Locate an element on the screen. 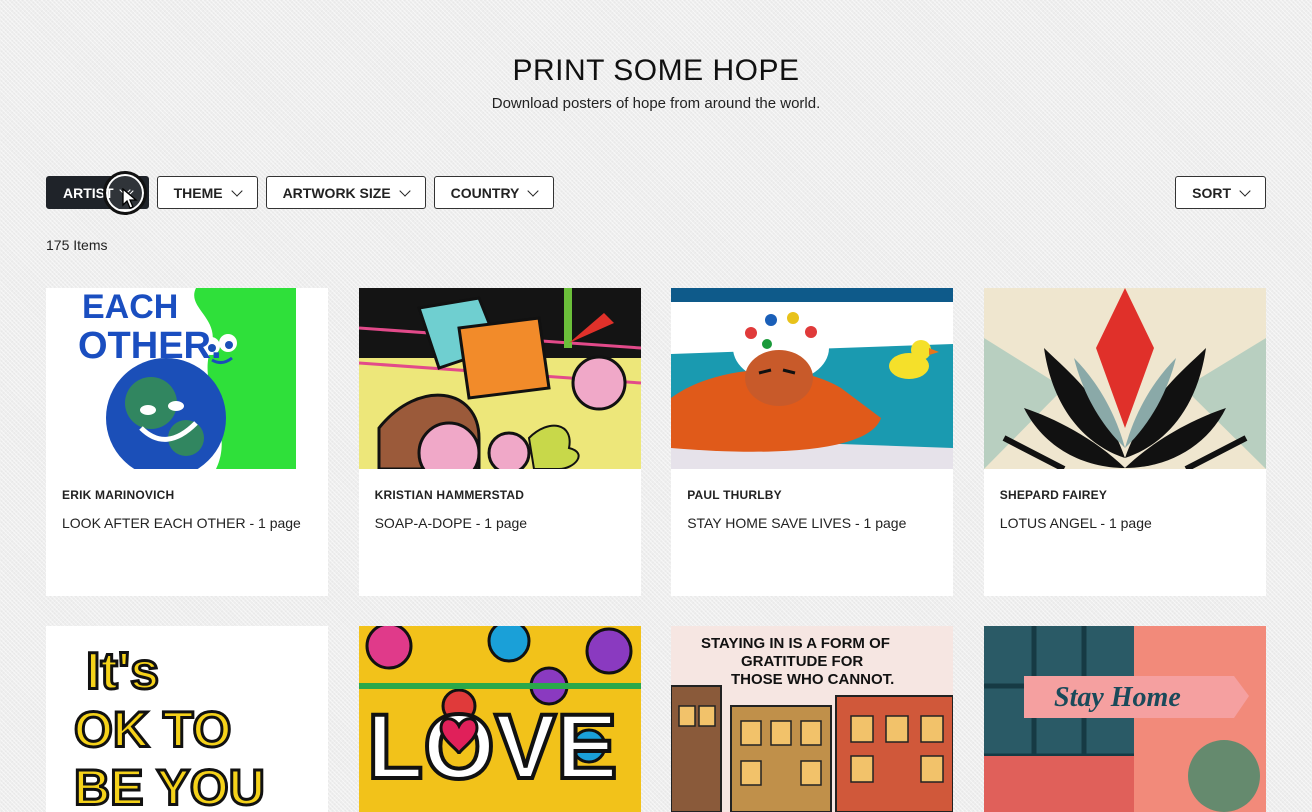 This screenshot has width=1312, height=812. artist-name: ERIK MARINOVICH is located at coordinates (118, 495).